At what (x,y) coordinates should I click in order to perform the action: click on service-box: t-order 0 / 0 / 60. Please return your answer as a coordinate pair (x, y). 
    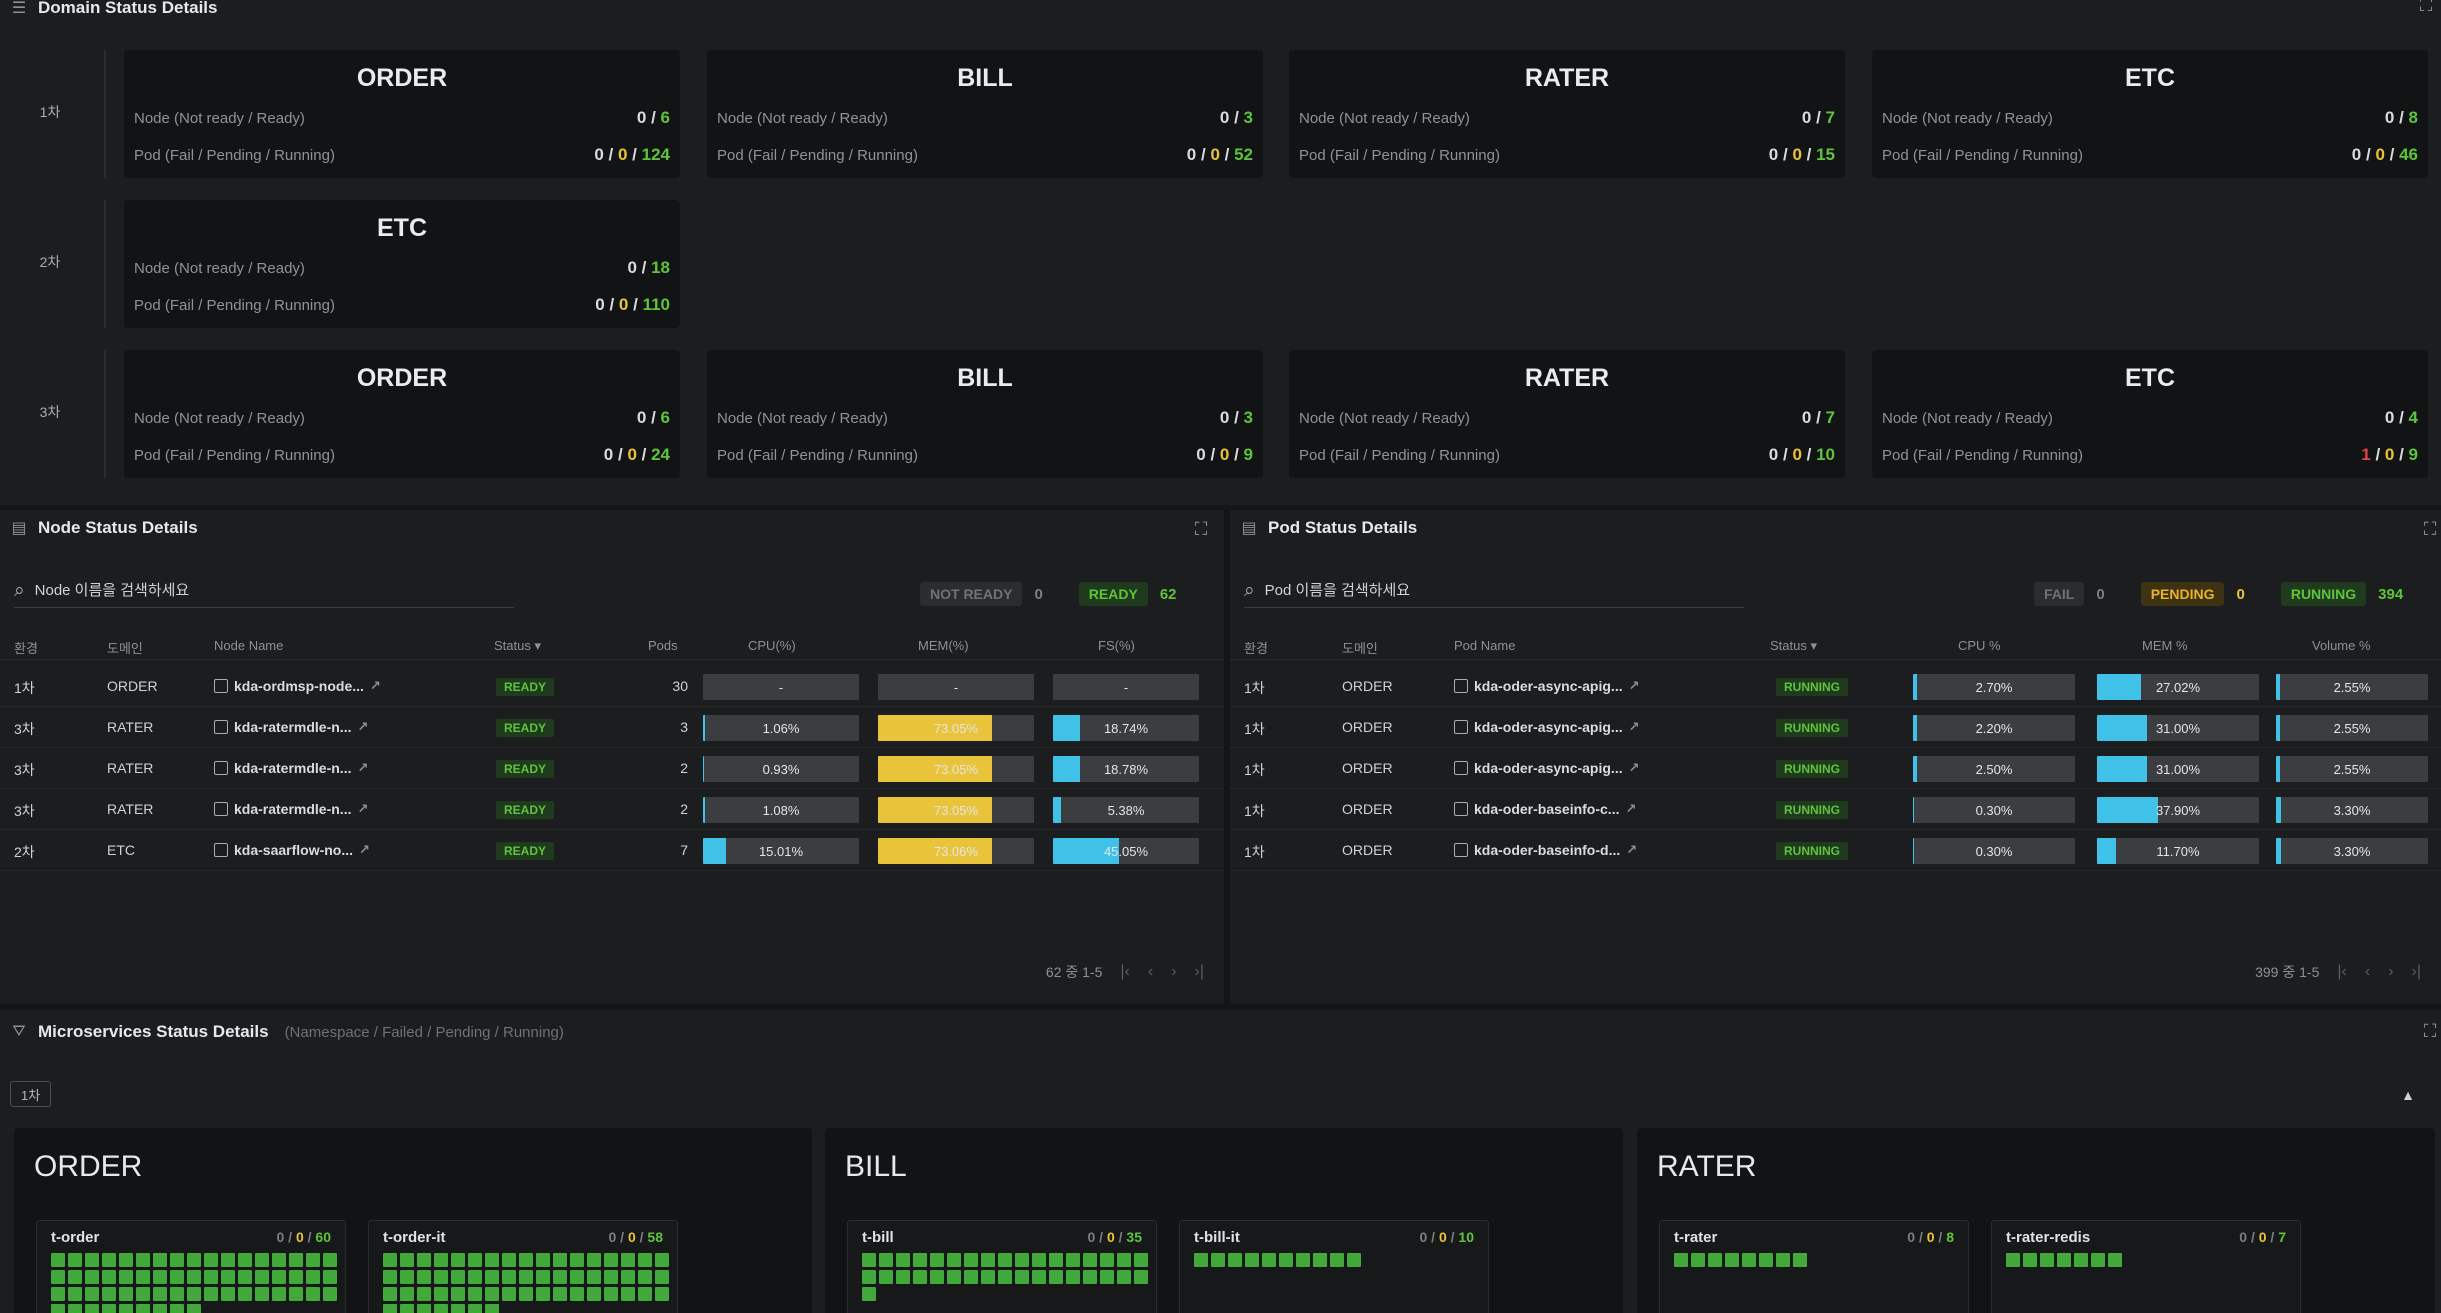
    Looking at the image, I should click on (191, 1266).